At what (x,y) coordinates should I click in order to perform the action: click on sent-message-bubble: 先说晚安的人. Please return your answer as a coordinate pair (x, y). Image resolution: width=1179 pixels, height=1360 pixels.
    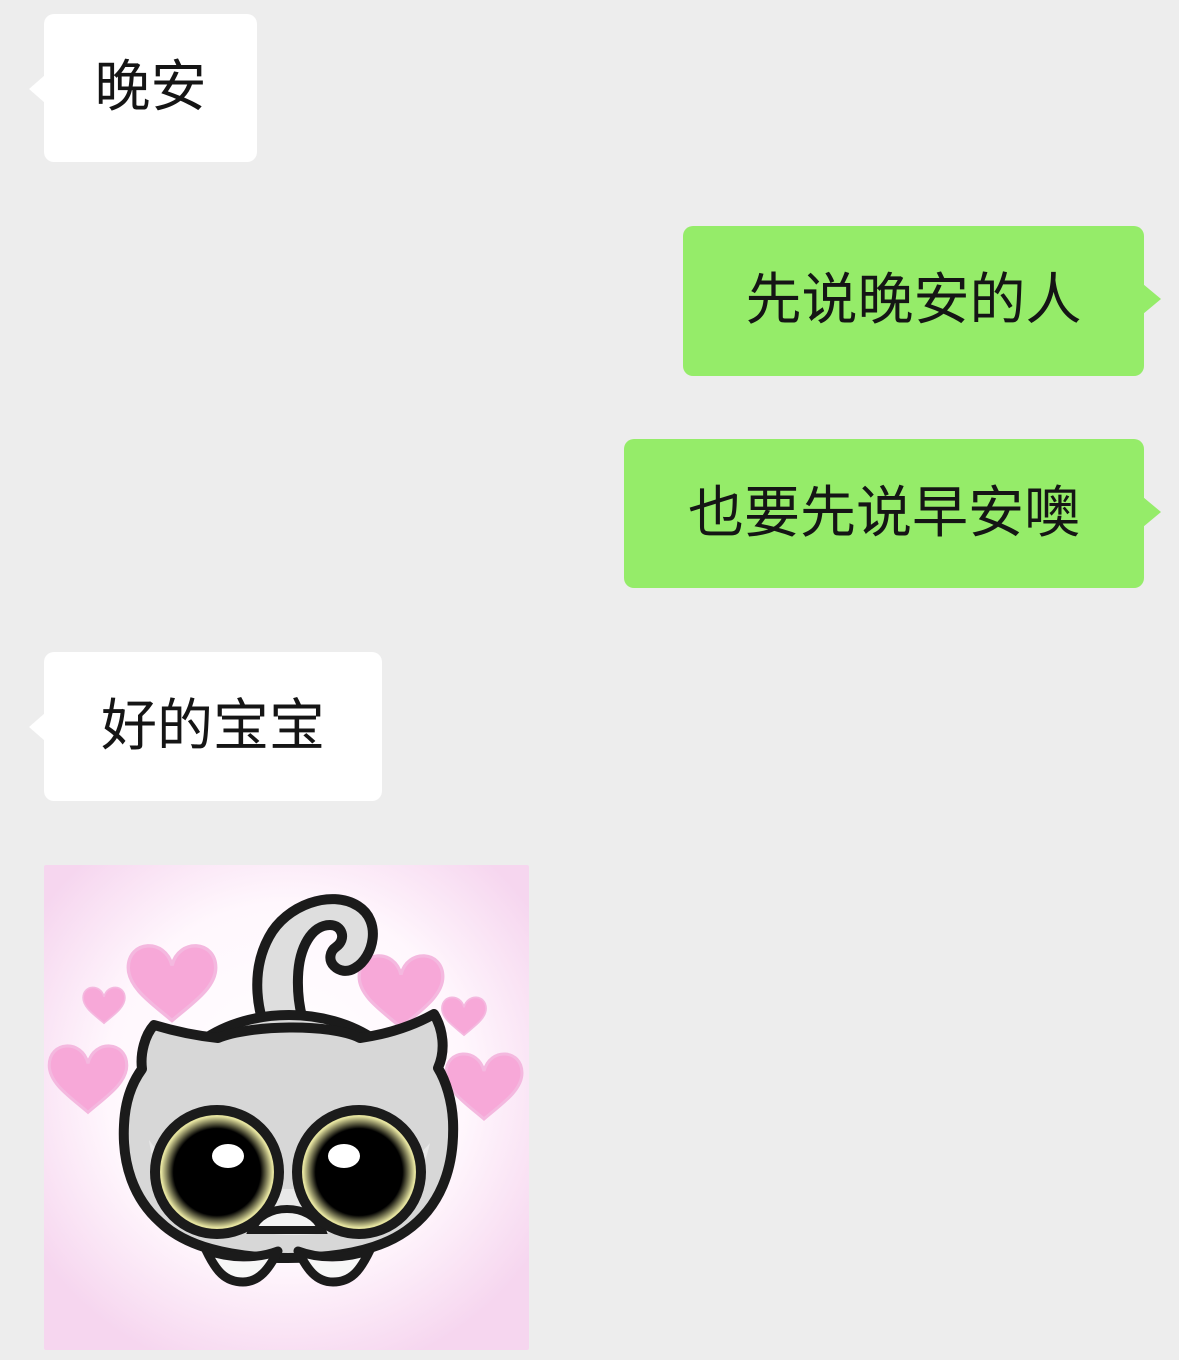
    Looking at the image, I should click on (922, 301).